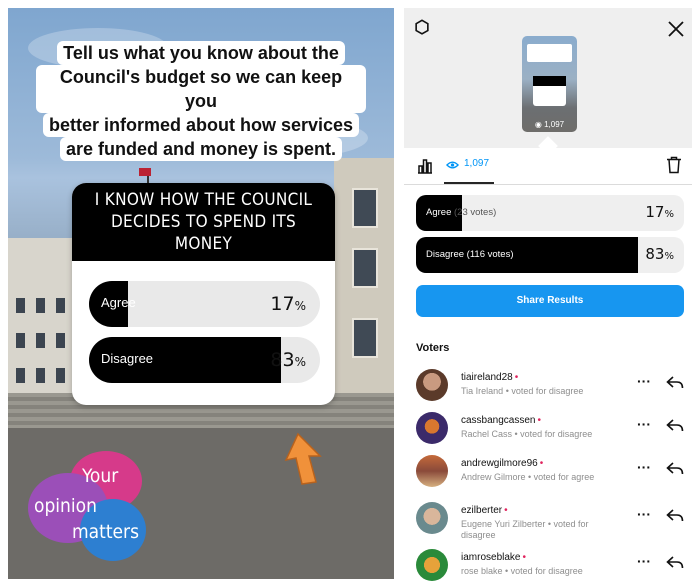  I want to click on share-results-button: Share Results, so click(550, 301).